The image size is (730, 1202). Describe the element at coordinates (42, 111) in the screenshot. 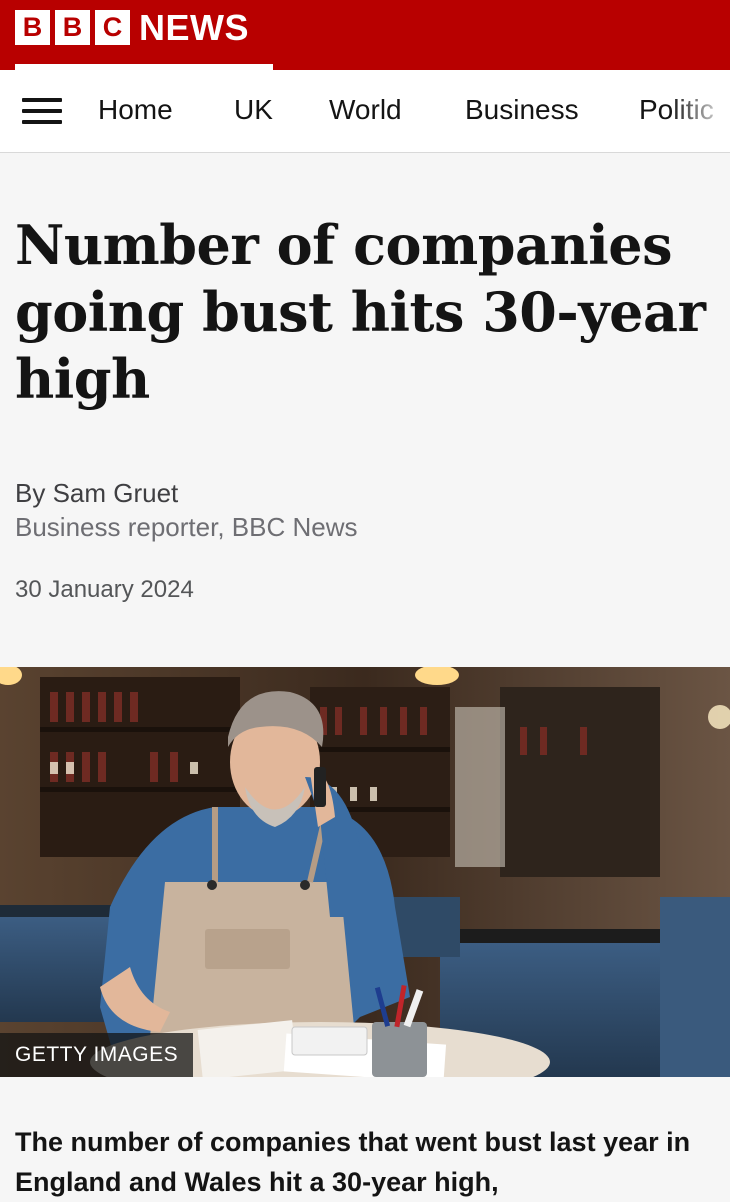

I see `hamburger-menu-icon` at that location.